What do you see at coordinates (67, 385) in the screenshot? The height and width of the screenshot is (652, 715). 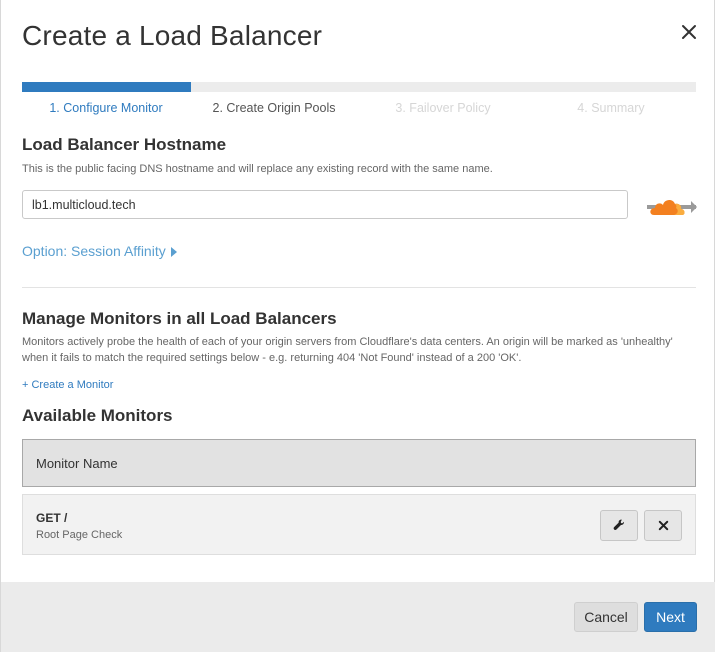 I see `create-monitor-link: + Create a Monitor` at bounding box center [67, 385].